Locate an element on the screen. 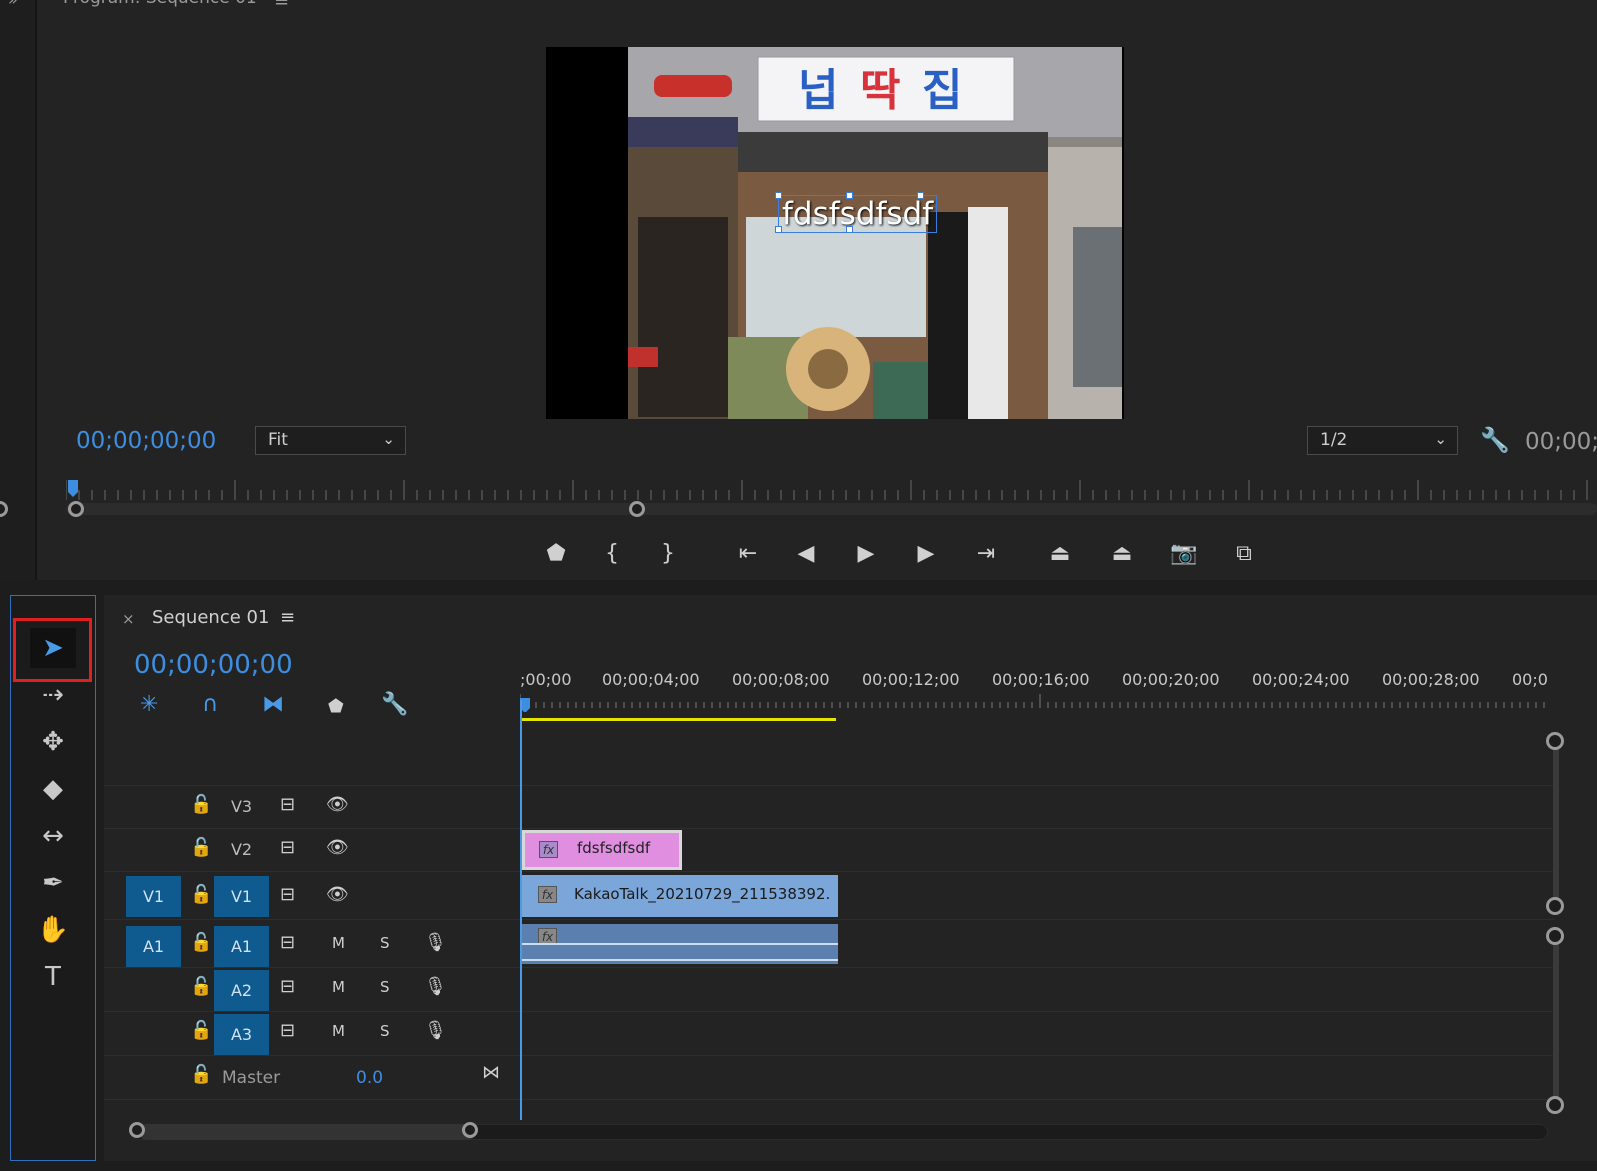 This screenshot has width=1597, height=1171. step-back-icon: ◀ is located at coordinates (806, 554).